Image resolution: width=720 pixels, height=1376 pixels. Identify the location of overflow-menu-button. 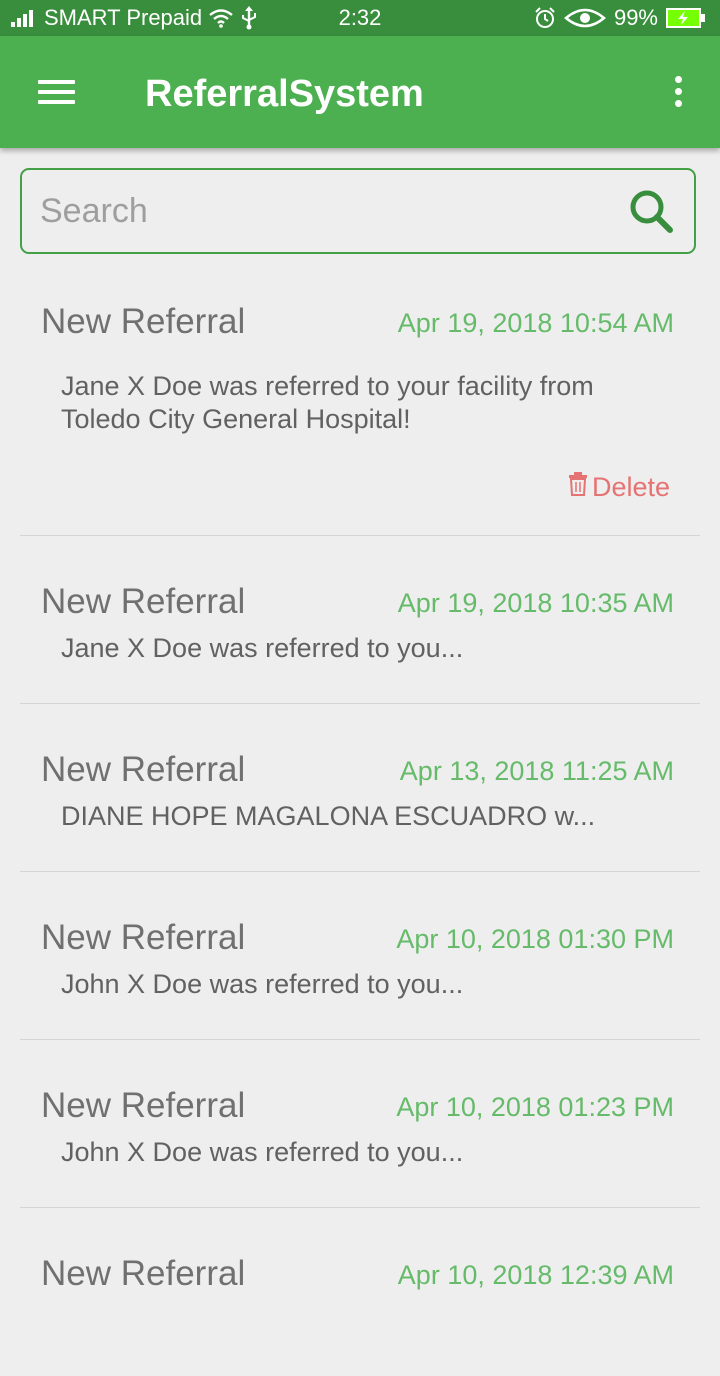
(678, 92).